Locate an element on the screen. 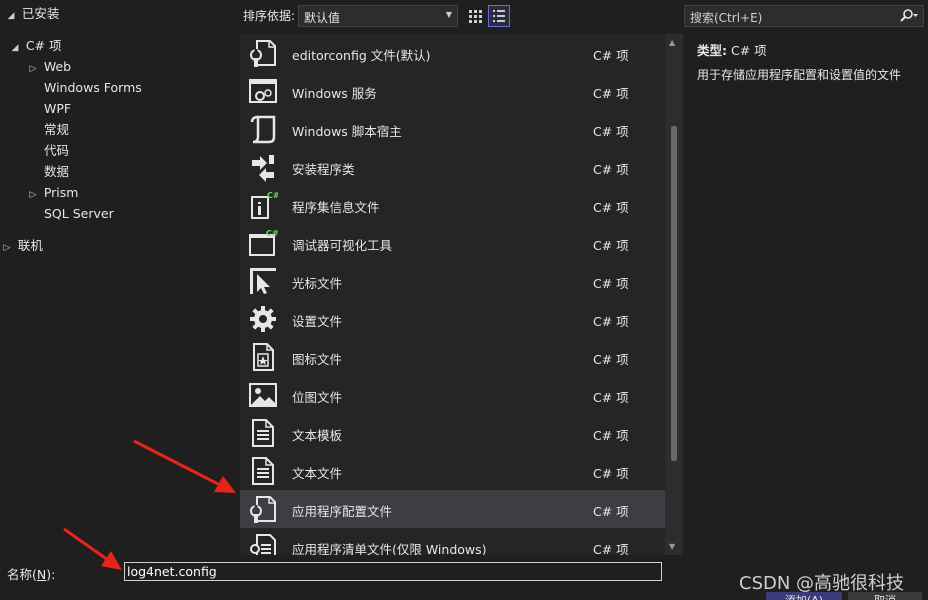 The image size is (928, 600). sort-by-value: 默认值 is located at coordinates (322, 18).